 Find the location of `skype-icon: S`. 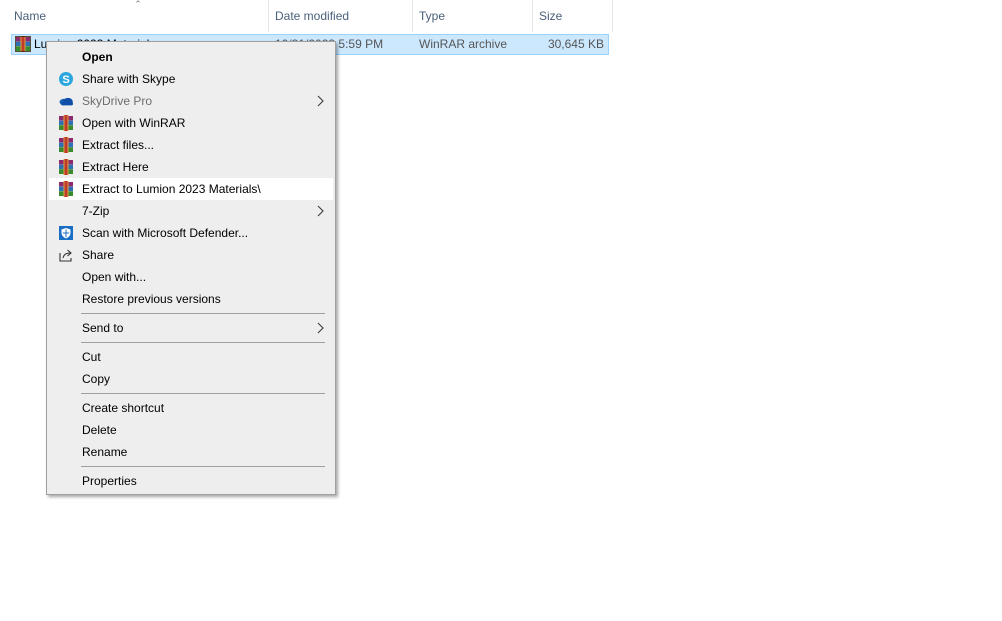

skype-icon: S is located at coordinates (66, 79).